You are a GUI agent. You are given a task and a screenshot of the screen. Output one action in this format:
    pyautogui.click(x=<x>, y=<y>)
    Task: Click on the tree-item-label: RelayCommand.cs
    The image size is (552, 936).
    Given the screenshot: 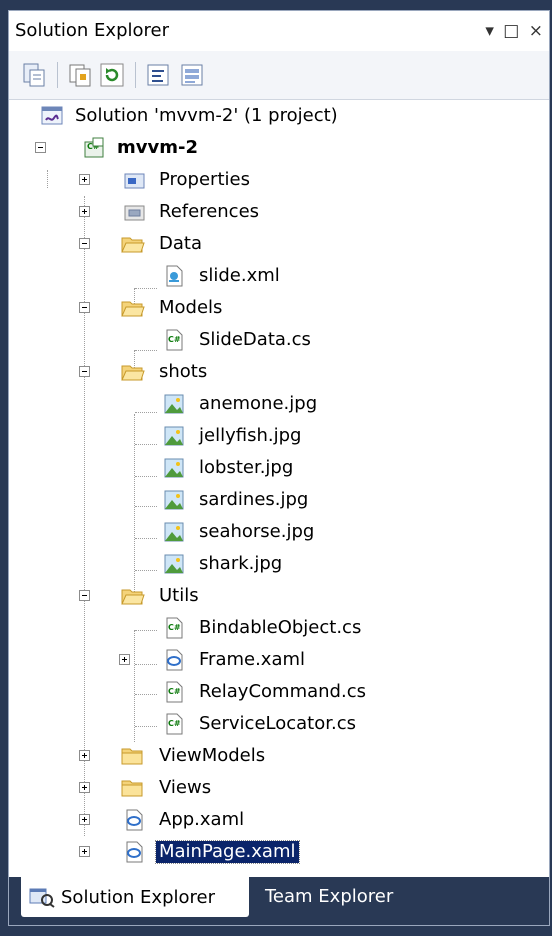 What is the action you would take?
    pyautogui.click(x=282, y=691)
    